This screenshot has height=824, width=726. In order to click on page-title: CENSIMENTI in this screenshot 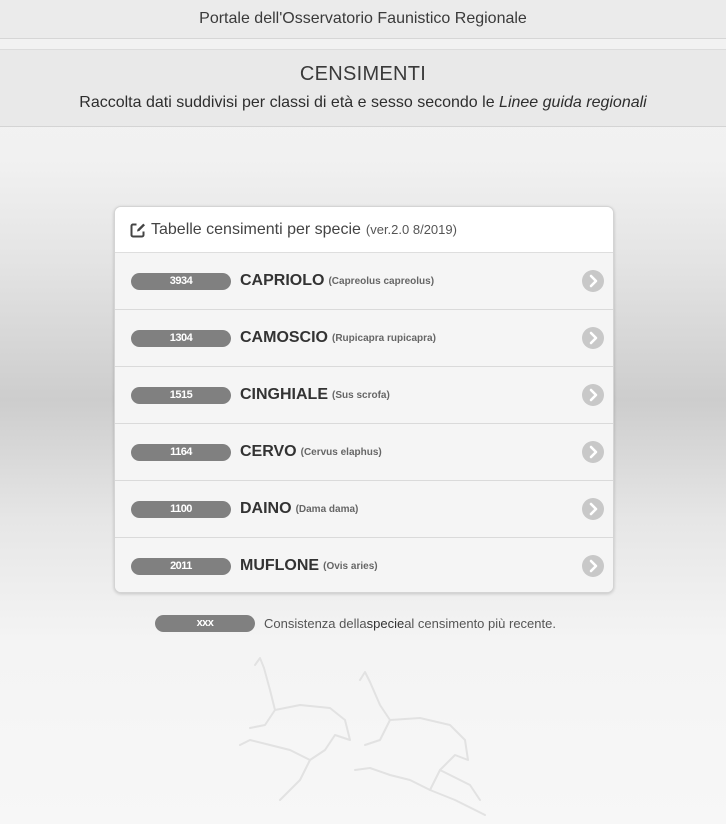, I will do `click(363, 74)`.